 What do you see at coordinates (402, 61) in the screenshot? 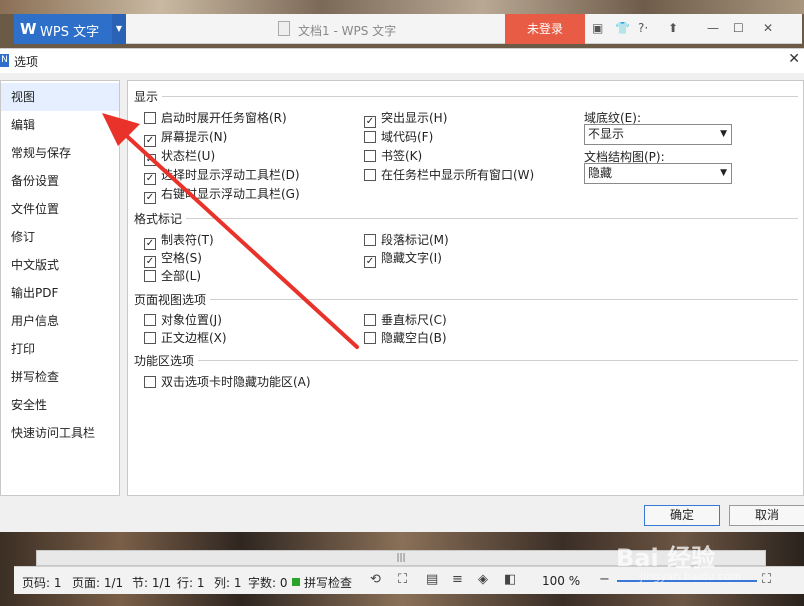
I see `dialog-header: N 选项 ✕` at bounding box center [402, 61].